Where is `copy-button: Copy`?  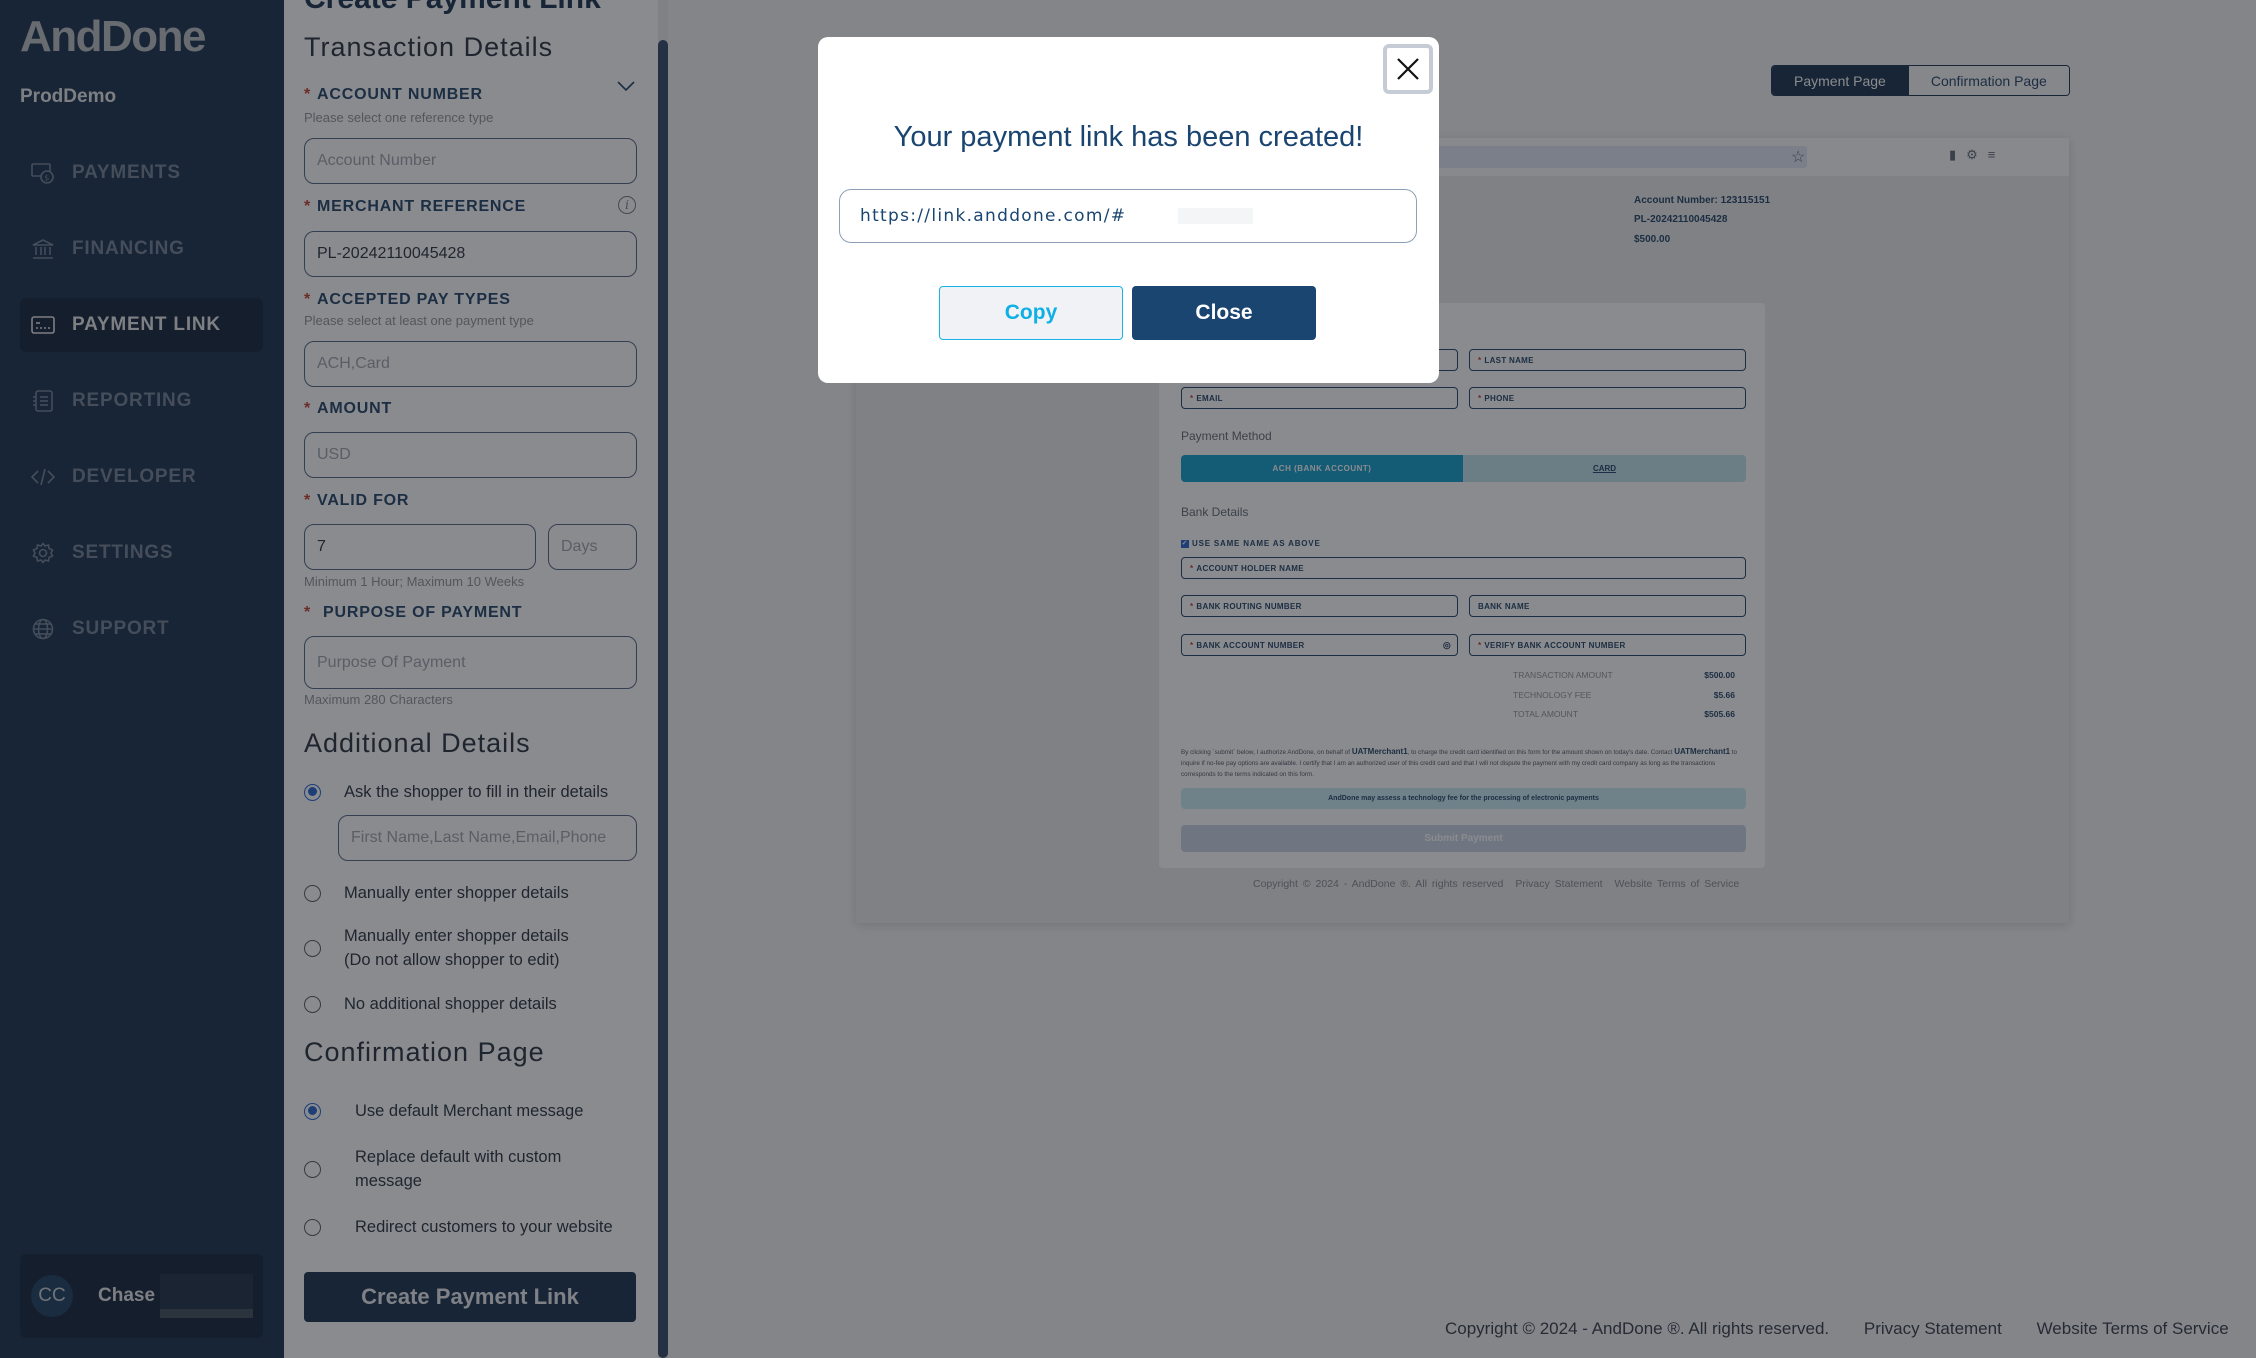 copy-button: Copy is located at coordinates (1031, 313).